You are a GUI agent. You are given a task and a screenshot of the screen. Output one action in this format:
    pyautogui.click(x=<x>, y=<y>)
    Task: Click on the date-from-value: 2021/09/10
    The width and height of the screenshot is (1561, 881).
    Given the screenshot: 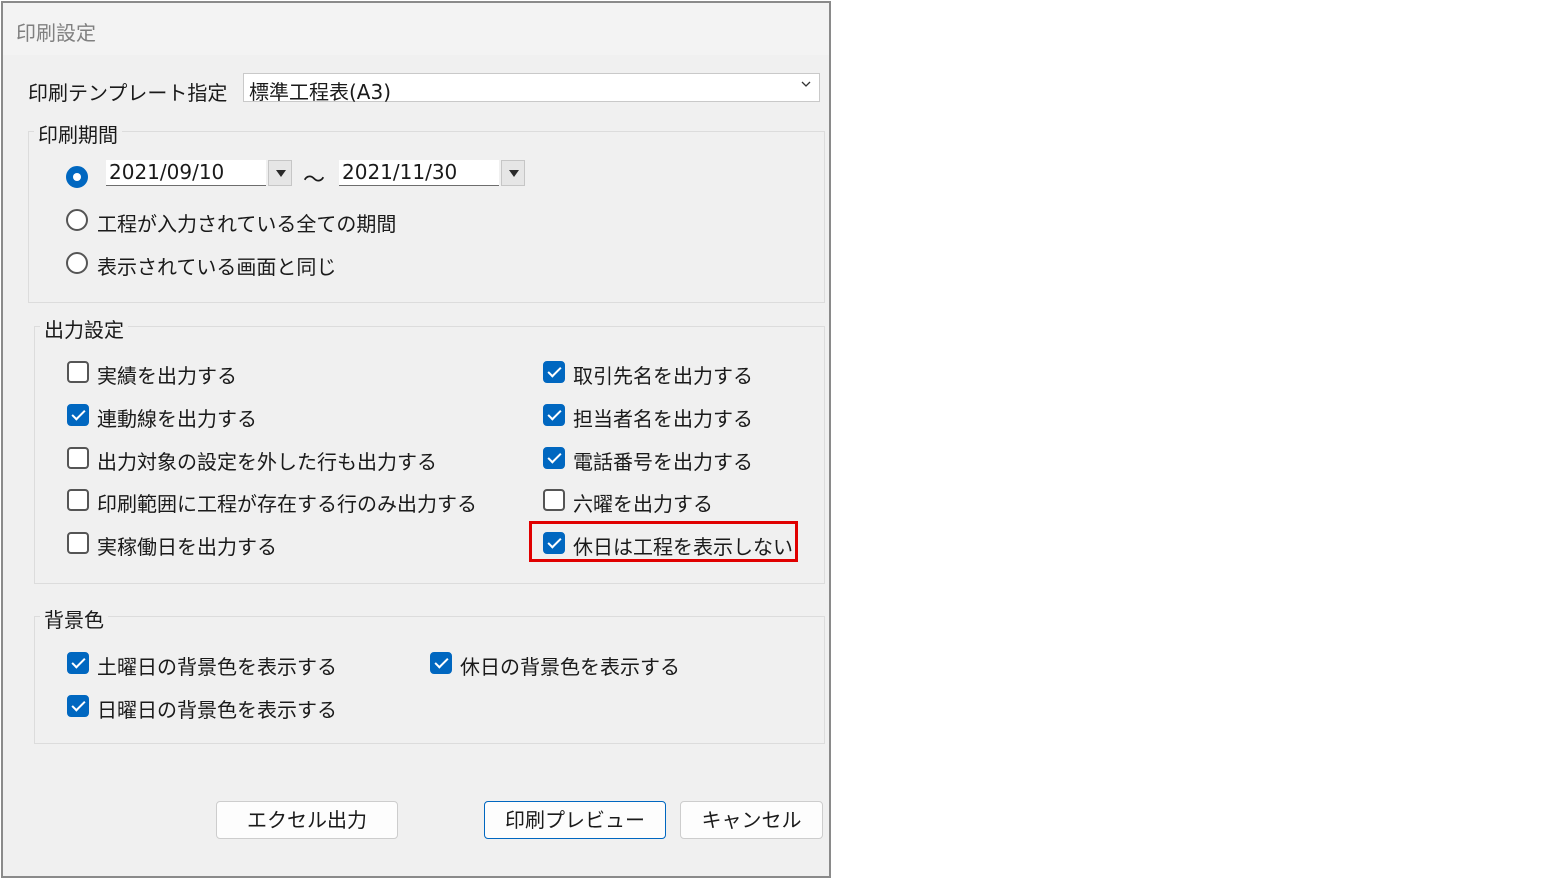 What is the action you would take?
    pyautogui.click(x=167, y=172)
    